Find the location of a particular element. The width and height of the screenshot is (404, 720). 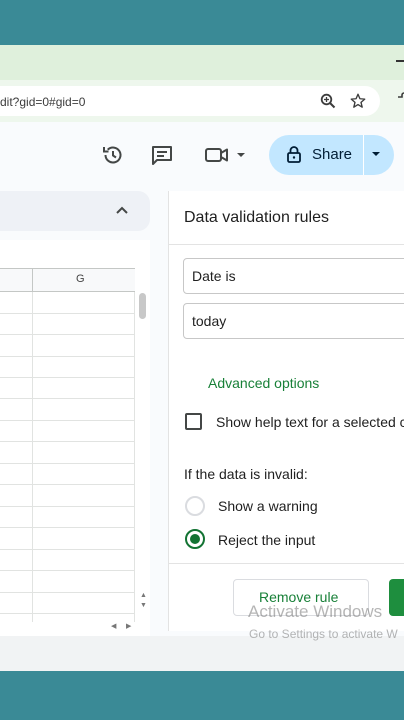

vertical-scrollbar-thumb is located at coordinates (142, 306).